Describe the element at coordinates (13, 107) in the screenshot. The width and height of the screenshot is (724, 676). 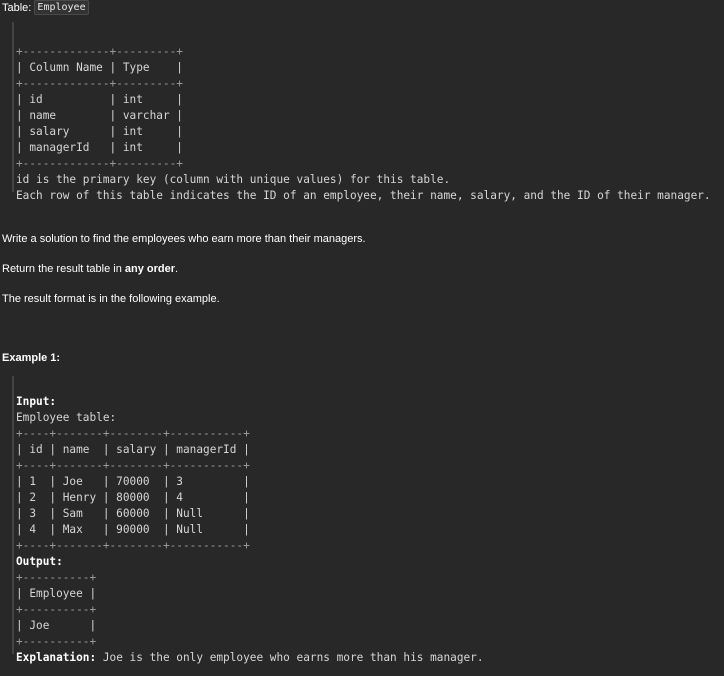
I see `schema-code-block` at that location.